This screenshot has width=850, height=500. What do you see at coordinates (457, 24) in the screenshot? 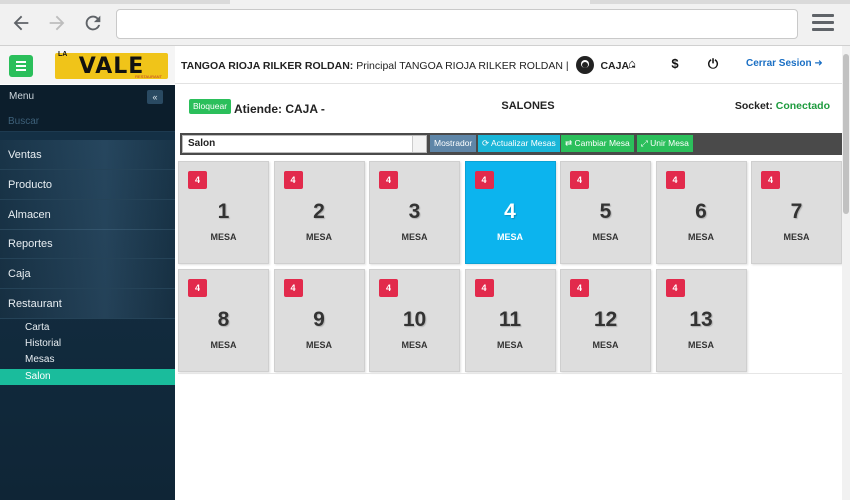
I see `address-bar` at bounding box center [457, 24].